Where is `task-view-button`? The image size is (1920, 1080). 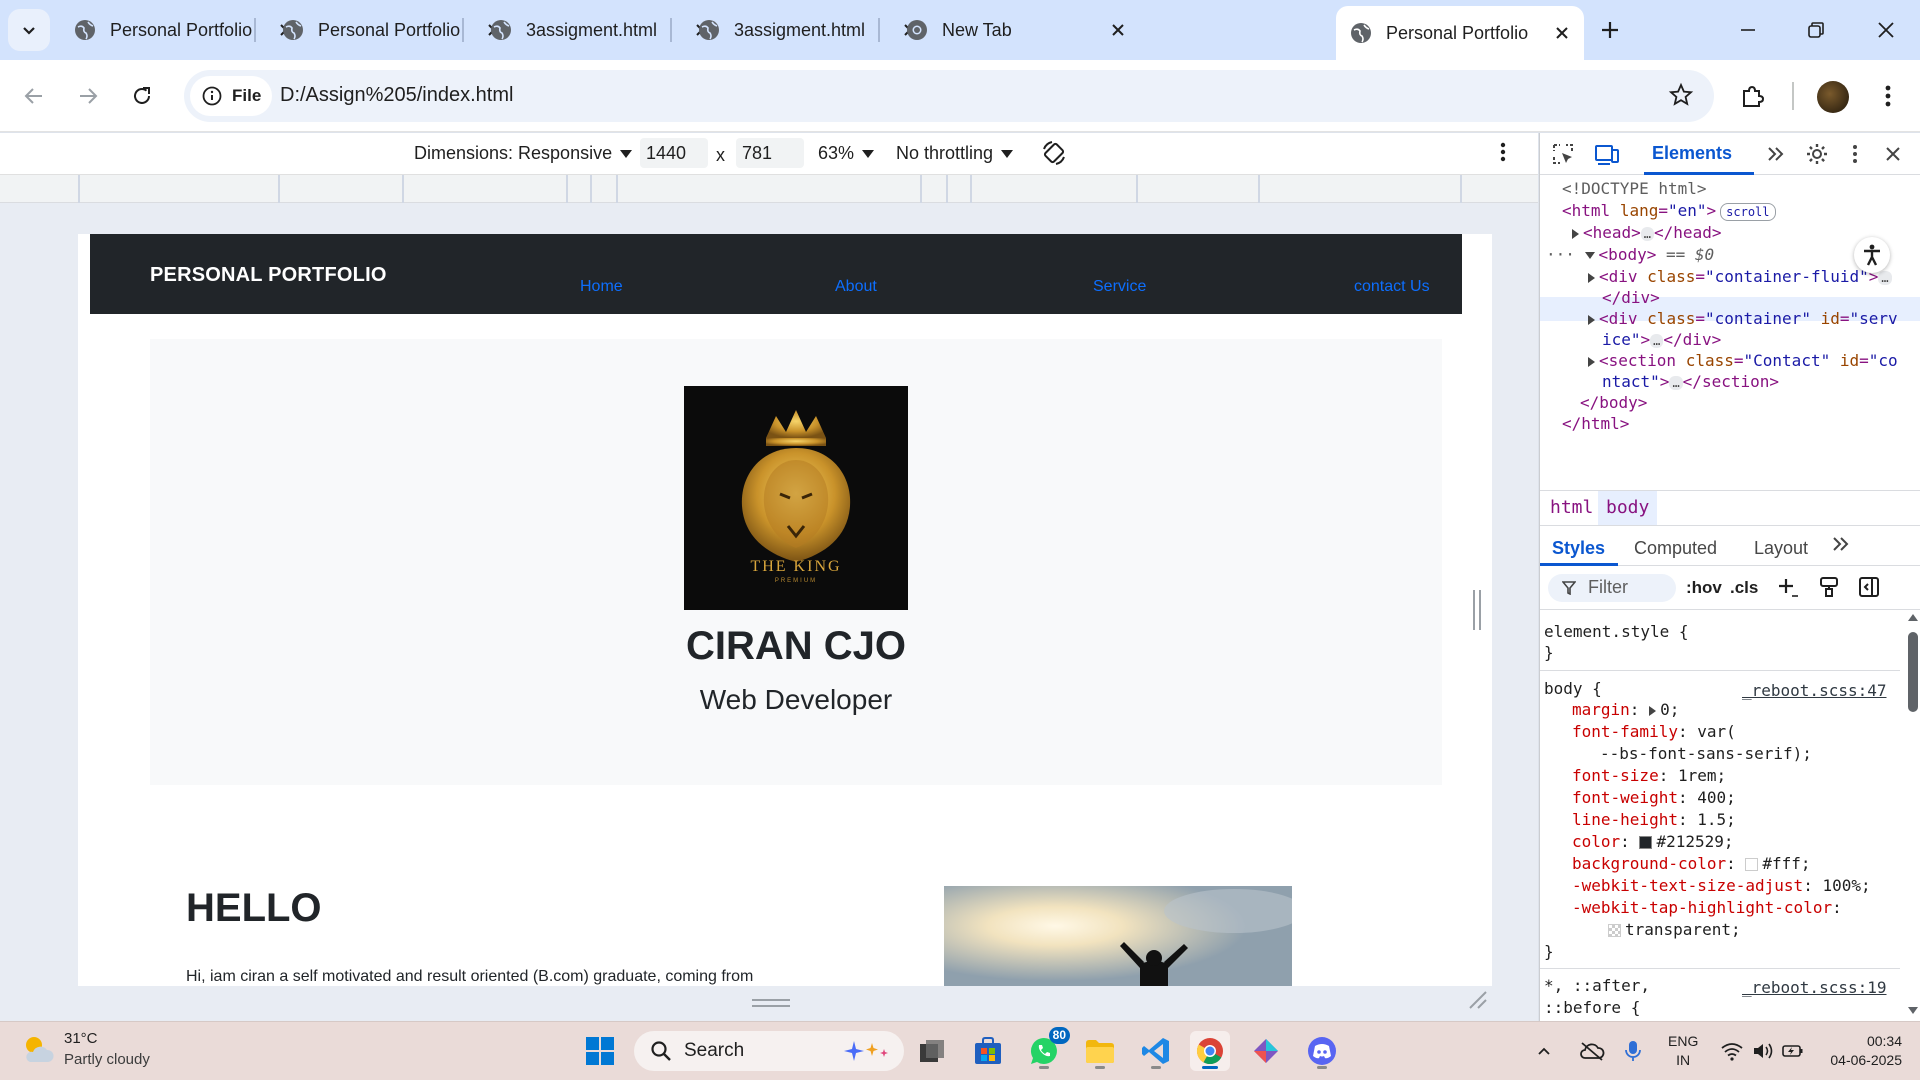 task-view-button is located at coordinates (932, 1051).